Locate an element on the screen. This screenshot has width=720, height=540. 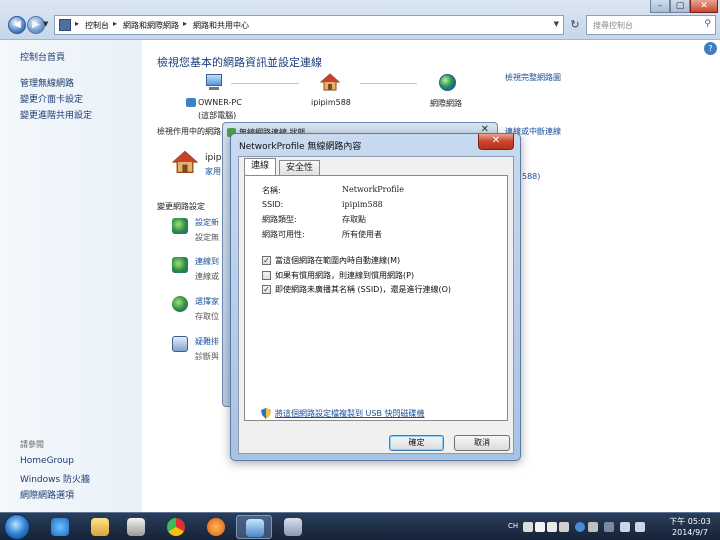
homegroup-link: HomeGroup is located at coordinates (47, 461).